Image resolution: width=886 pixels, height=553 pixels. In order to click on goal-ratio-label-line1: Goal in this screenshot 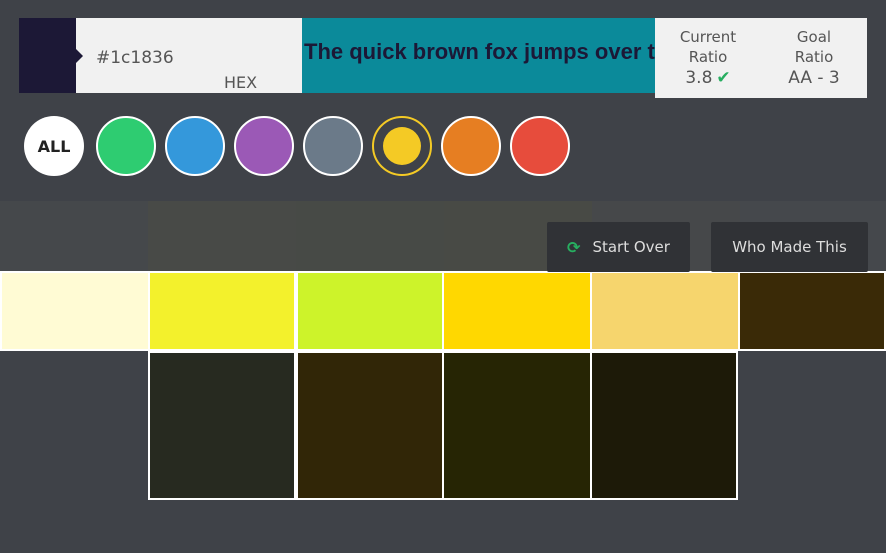, I will do `click(814, 37)`.